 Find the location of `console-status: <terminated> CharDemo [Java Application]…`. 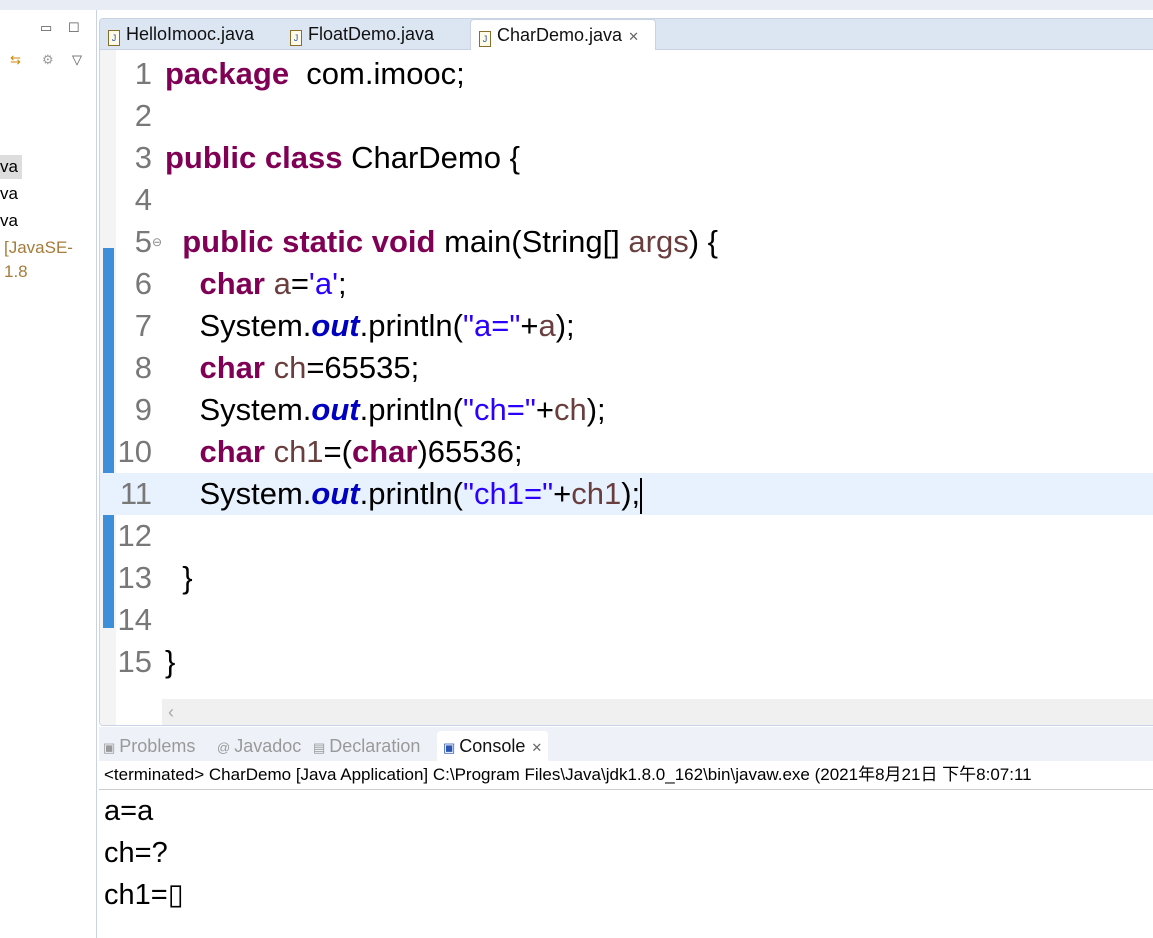

console-status: <terminated> CharDemo [Java Application]… is located at coordinates (626, 775).